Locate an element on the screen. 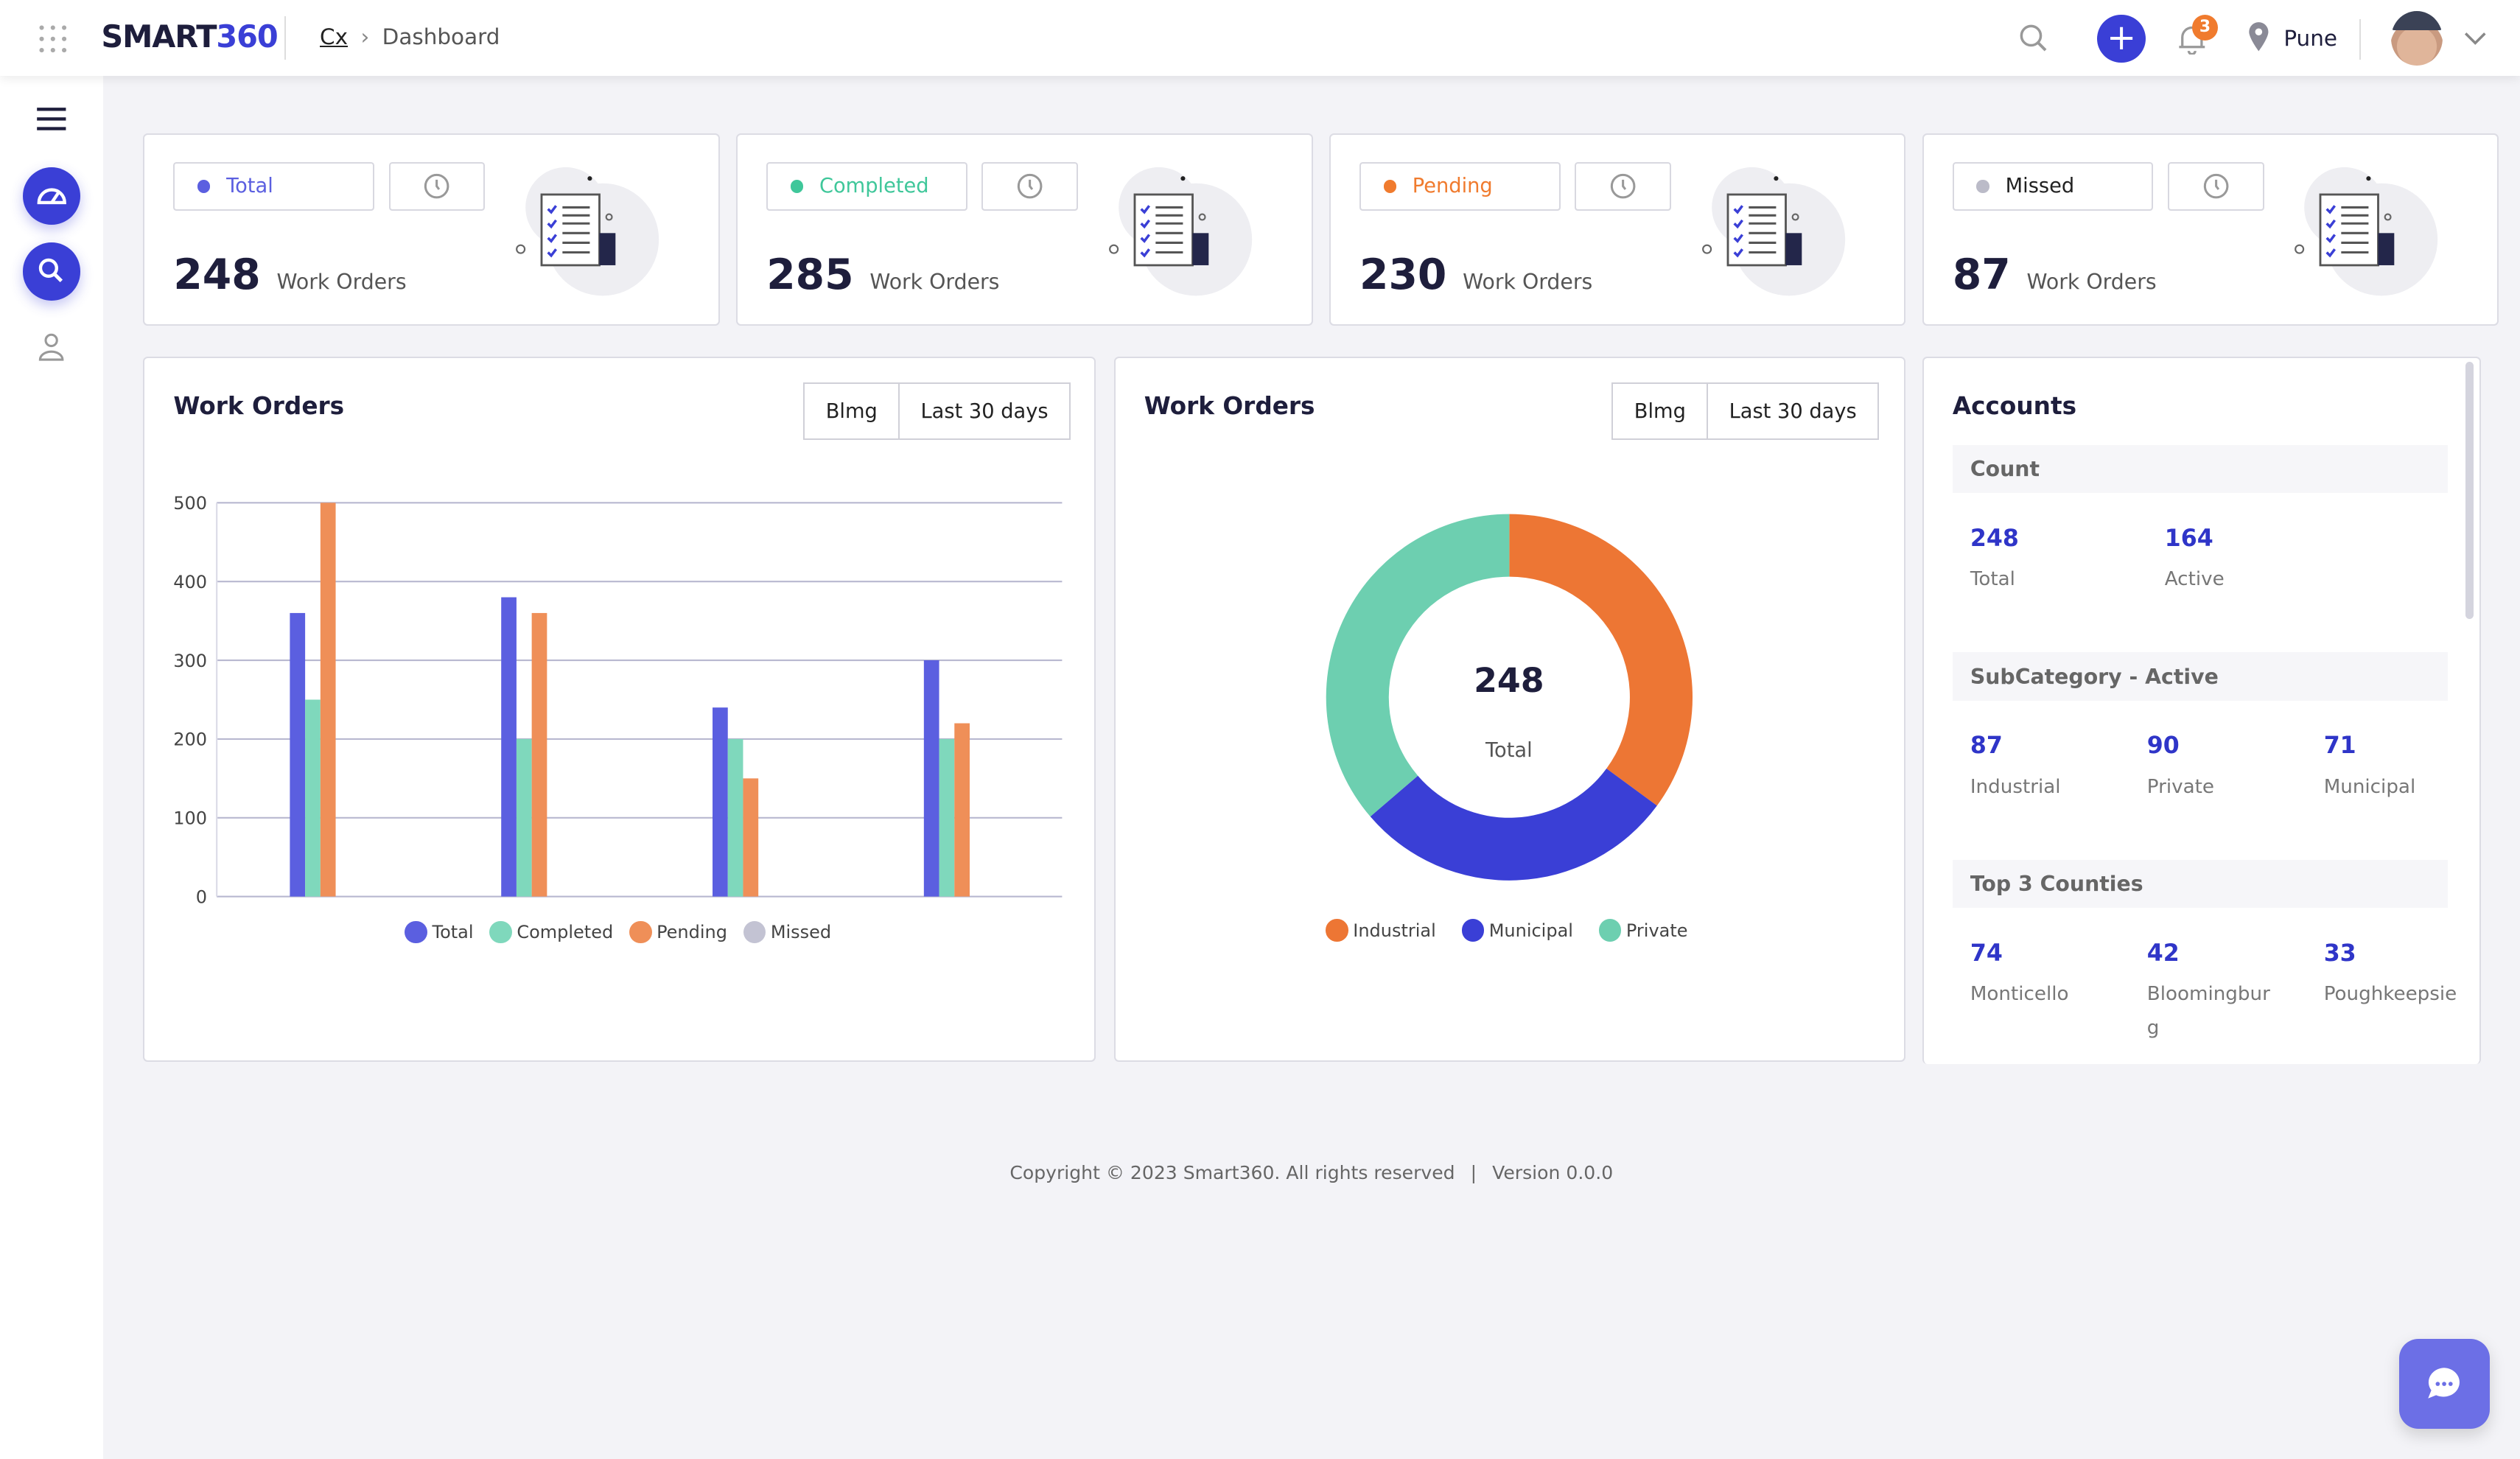 This screenshot has width=2520, height=1459. status-pill: Total is located at coordinates (273, 187).